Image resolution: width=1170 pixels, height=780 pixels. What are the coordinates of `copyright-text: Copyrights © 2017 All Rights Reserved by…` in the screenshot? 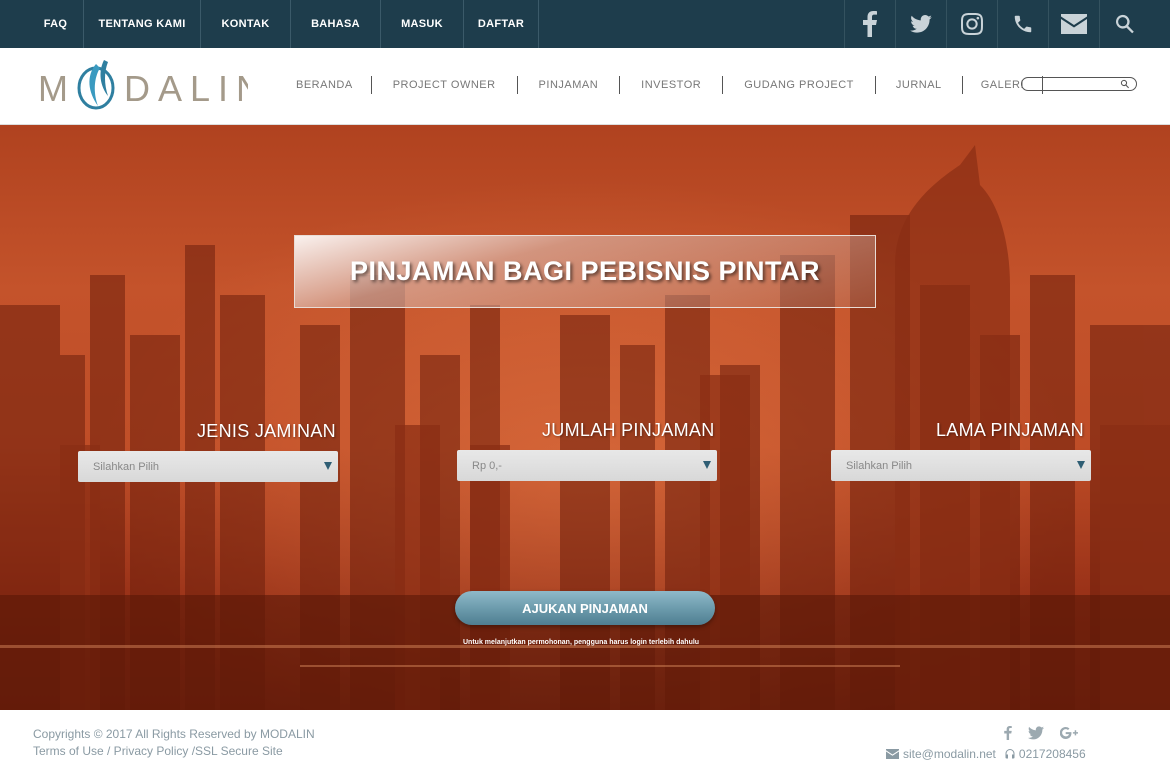 It's located at (174, 734).